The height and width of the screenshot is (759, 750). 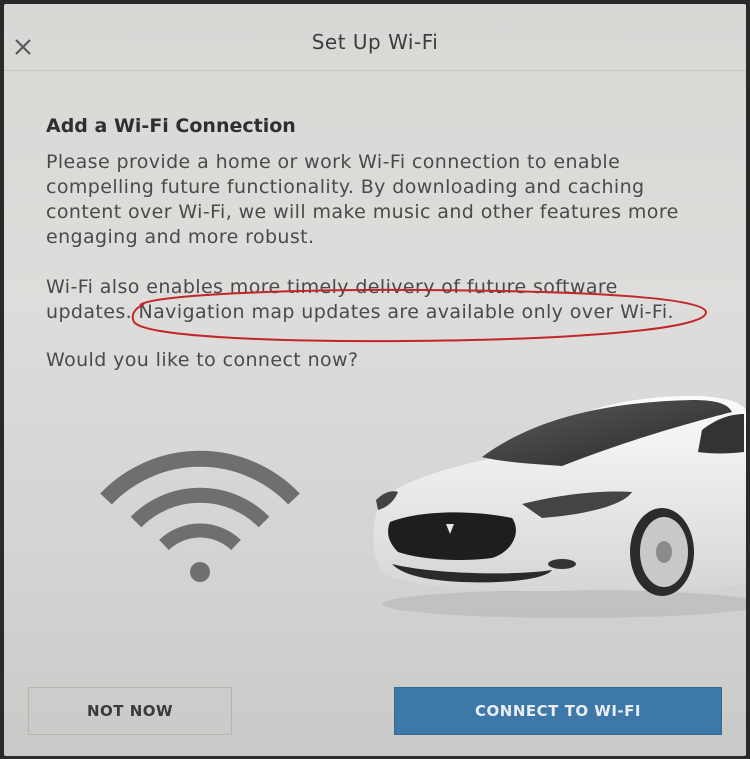 What do you see at coordinates (558, 711) in the screenshot?
I see `connect-wifi-button: CONNECT TO WI-FI` at bounding box center [558, 711].